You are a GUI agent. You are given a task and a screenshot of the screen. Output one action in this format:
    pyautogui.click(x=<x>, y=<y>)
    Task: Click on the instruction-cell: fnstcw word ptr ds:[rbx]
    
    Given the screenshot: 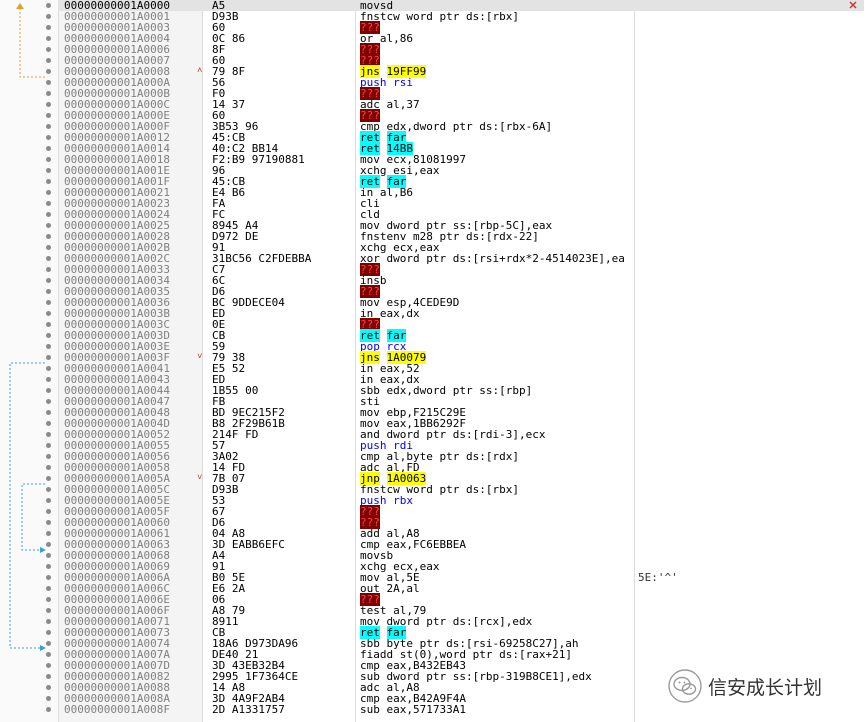 What is the action you would take?
    pyautogui.click(x=439, y=16)
    